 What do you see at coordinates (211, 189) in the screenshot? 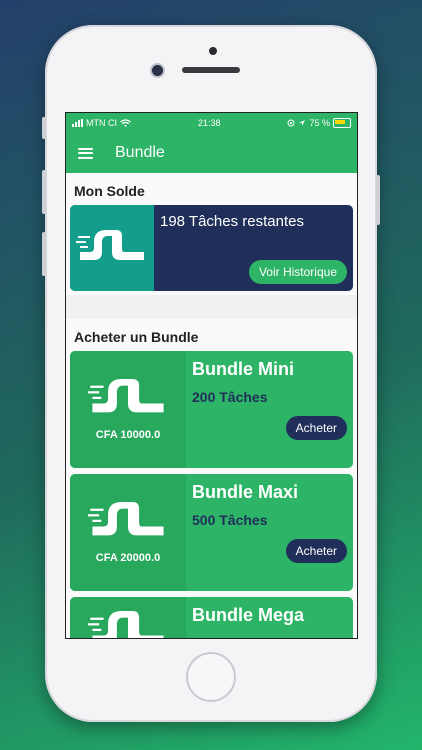
I see `balance-section-title: Mon Solde` at bounding box center [211, 189].